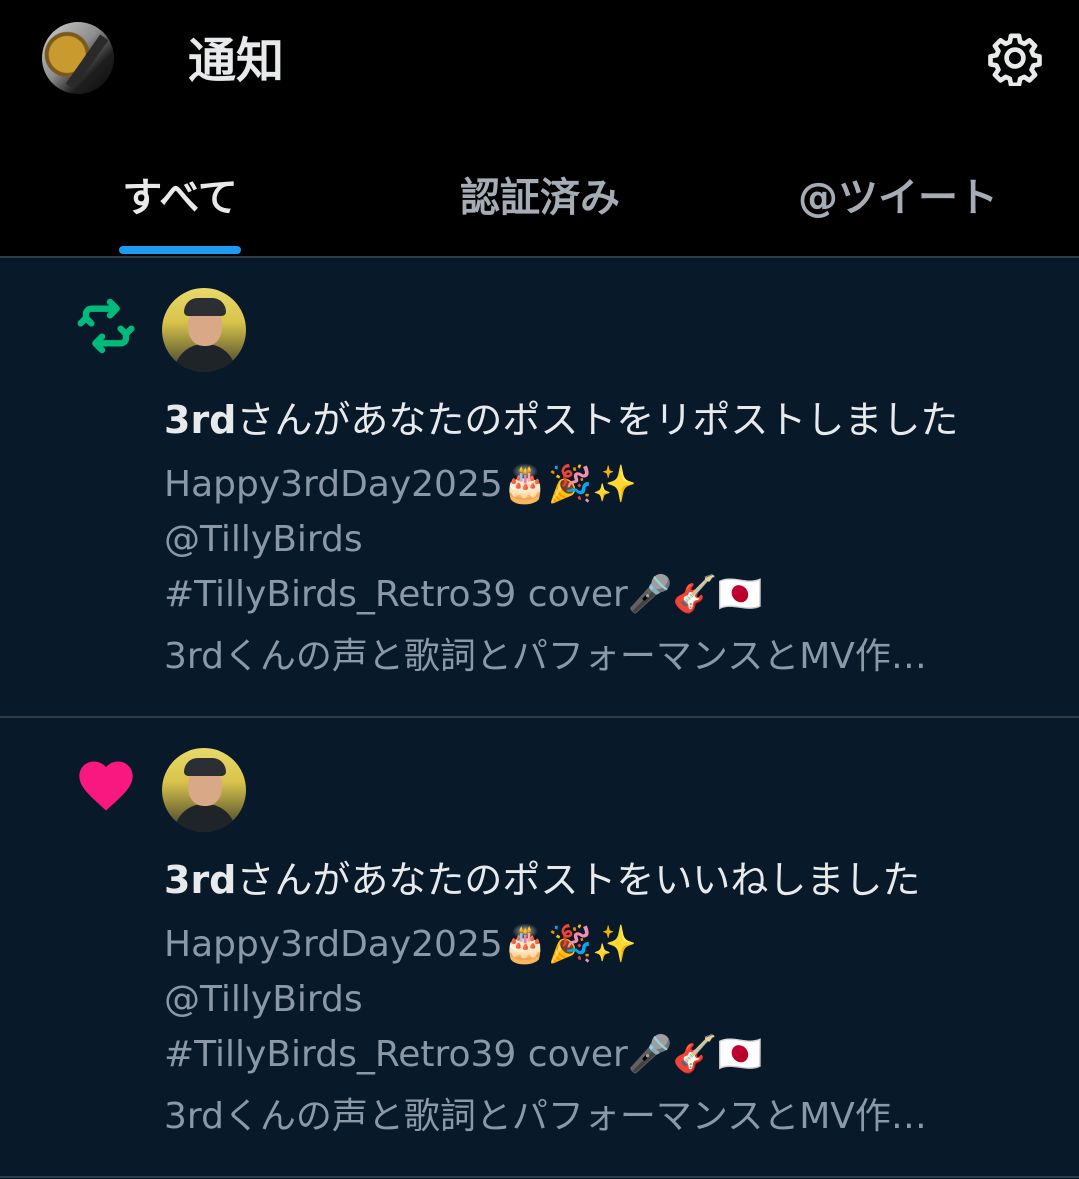 This screenshot has width=1079, height=1179. What do you see at coordinates (180, 200) in the screenshot?
I see `tab-all: すべて` at bounding box center [180, 200].